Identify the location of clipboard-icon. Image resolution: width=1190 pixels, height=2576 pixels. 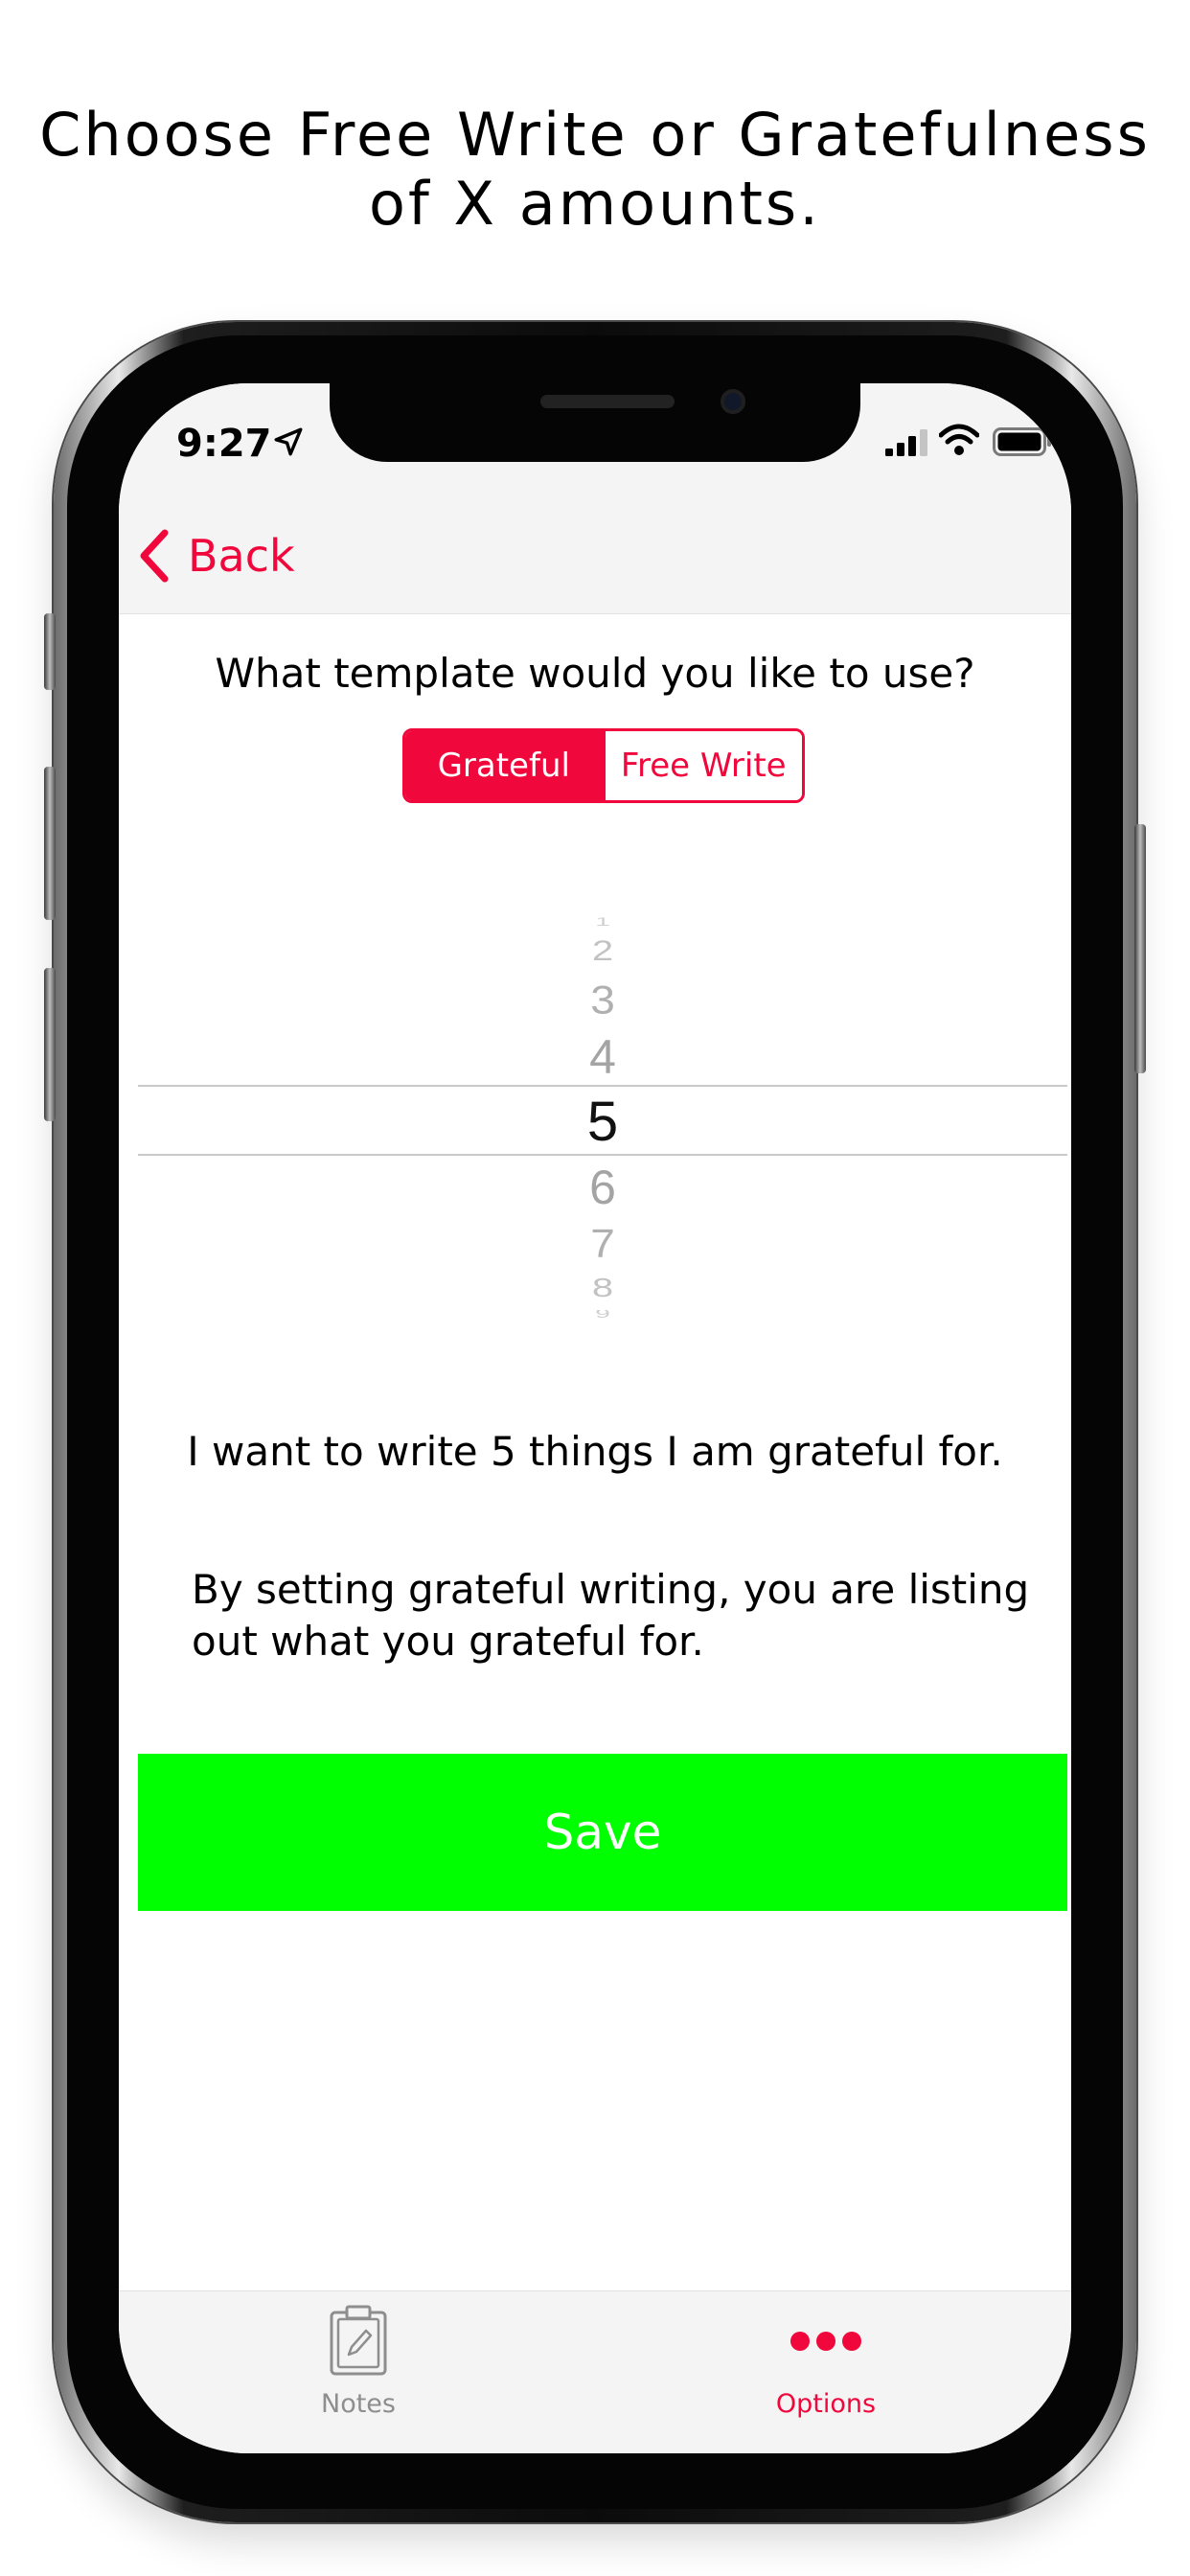
(358, 2340).